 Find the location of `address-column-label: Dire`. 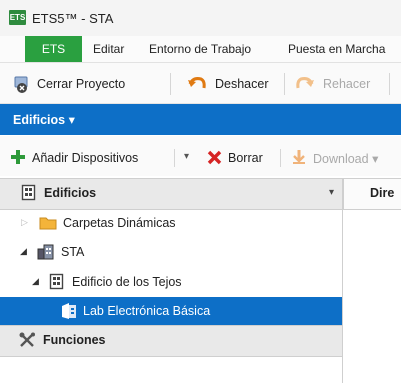

address-column-label: Dire is located at coordinates (382, 193).